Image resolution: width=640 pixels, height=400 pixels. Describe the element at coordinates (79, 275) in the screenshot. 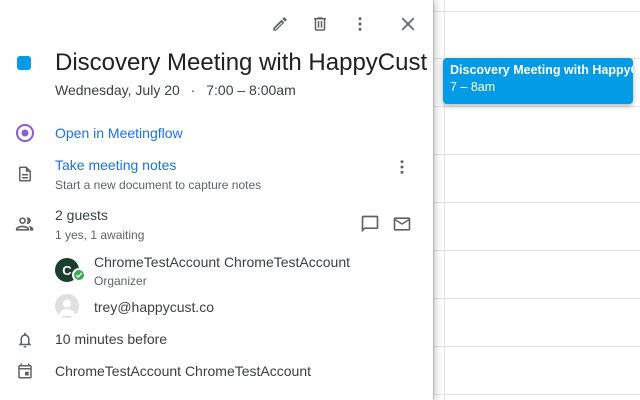

I see `accepted-check-icon` at that location.